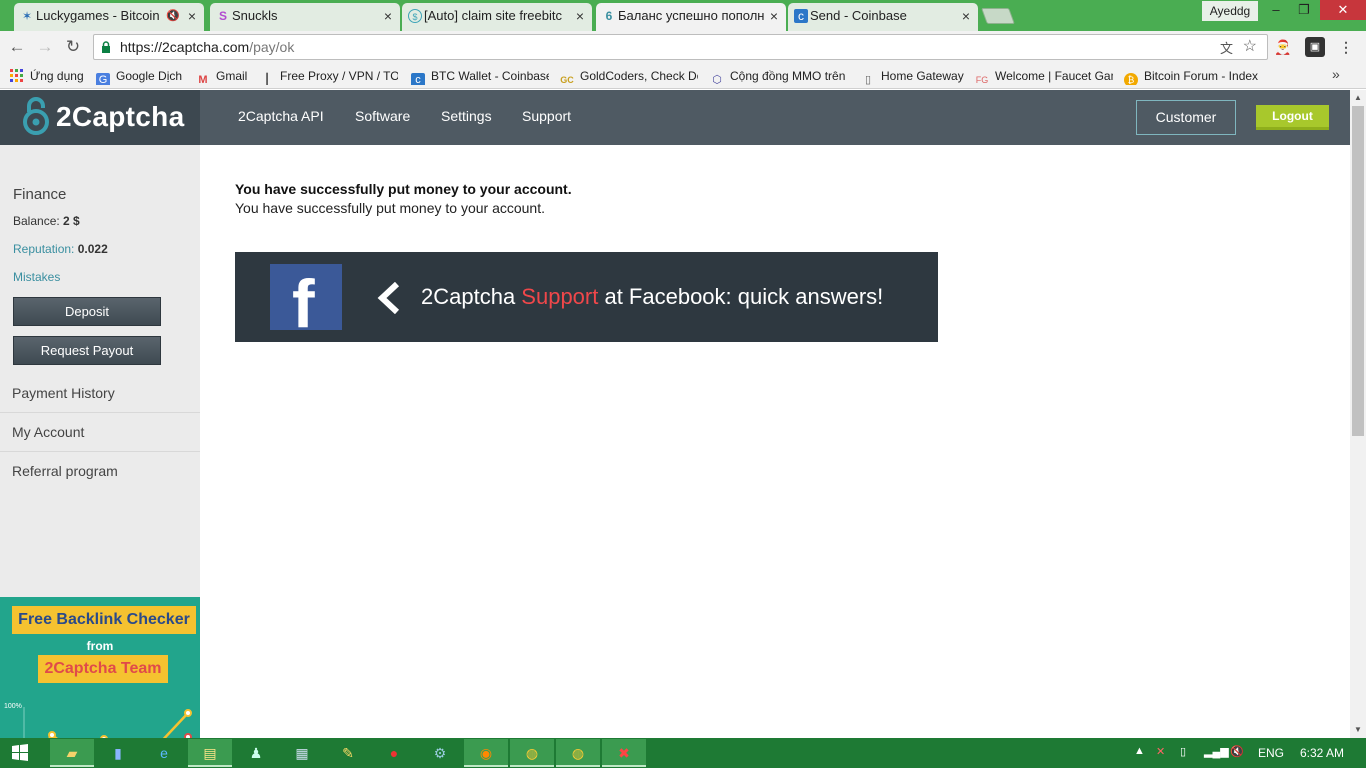  I want to click on nav-support: Support, so click(546, 116).